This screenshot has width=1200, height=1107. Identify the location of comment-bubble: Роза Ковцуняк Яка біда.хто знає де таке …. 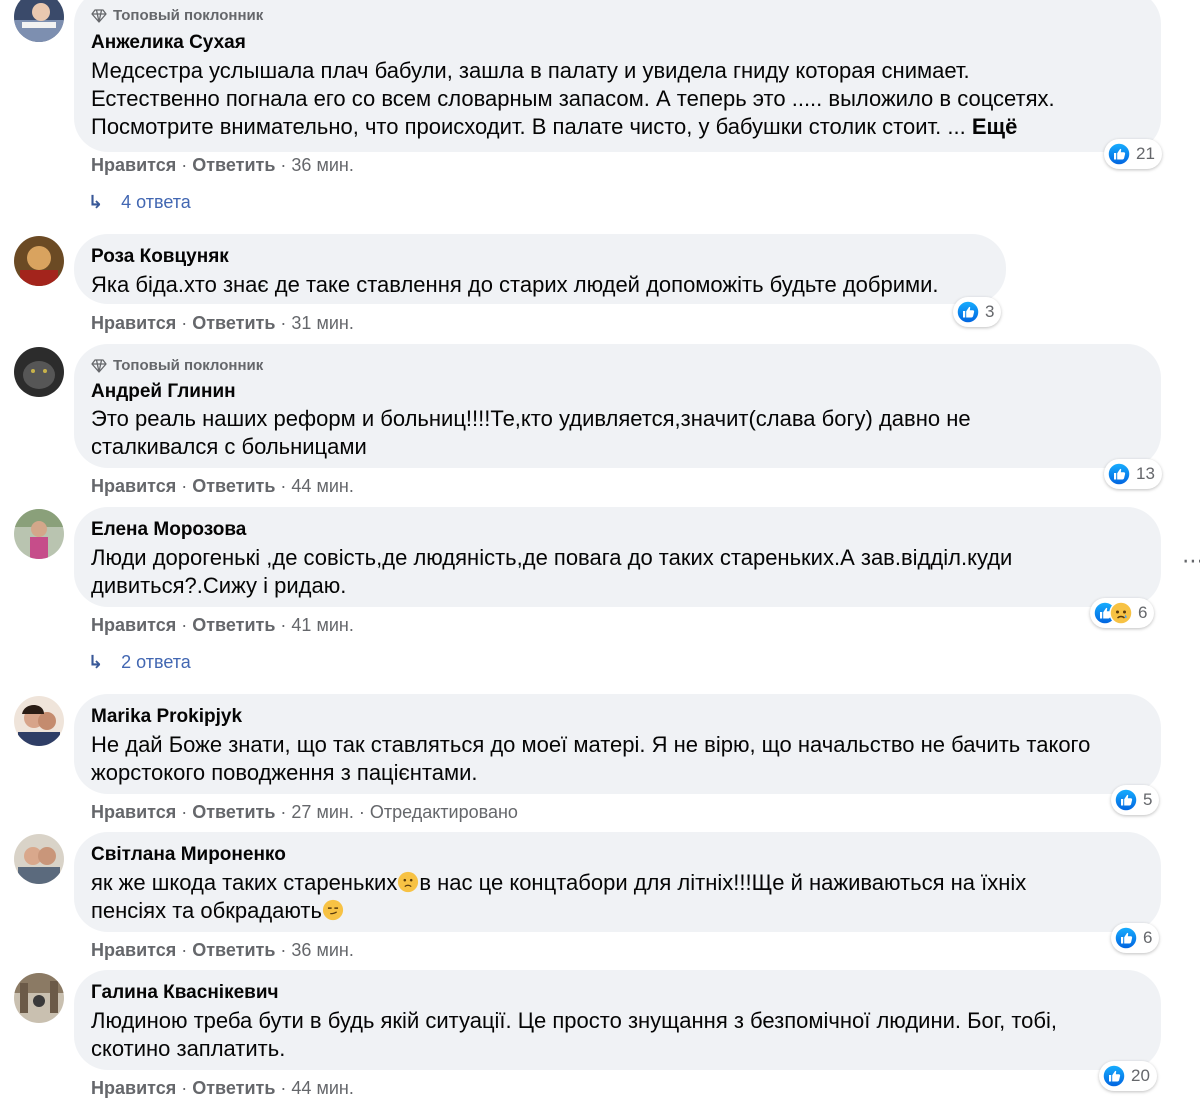
(540, 269).